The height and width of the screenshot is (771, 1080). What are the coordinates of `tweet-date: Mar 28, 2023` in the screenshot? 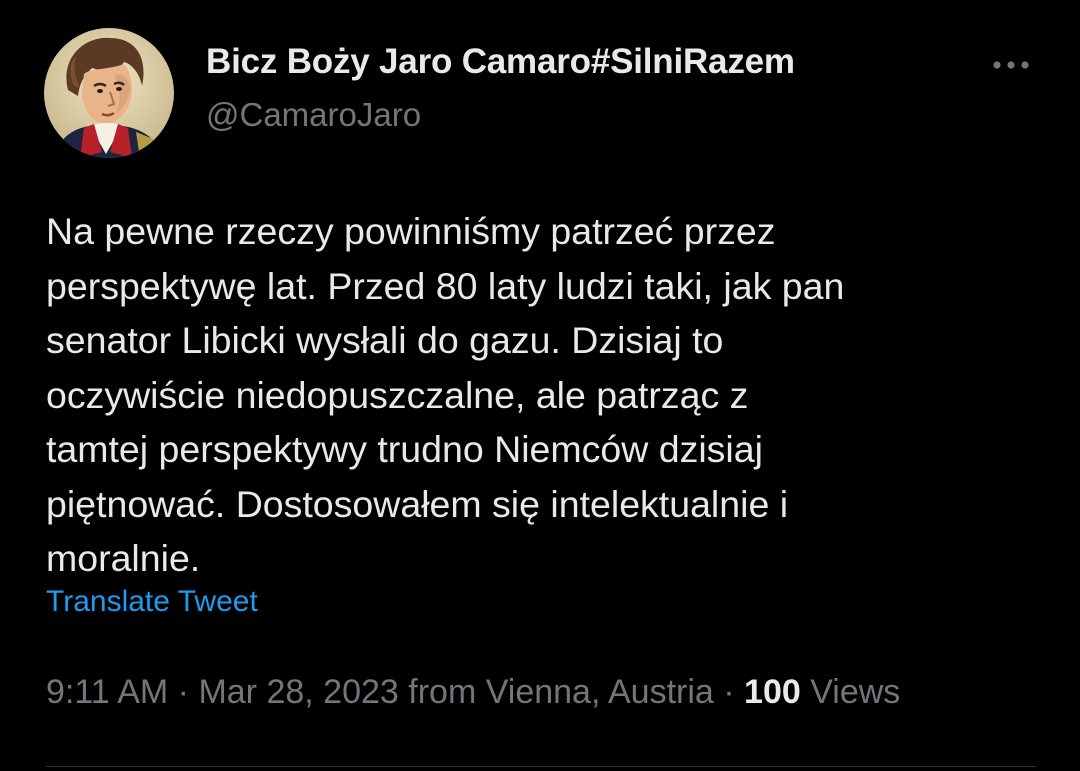 It's located at (298, 692).